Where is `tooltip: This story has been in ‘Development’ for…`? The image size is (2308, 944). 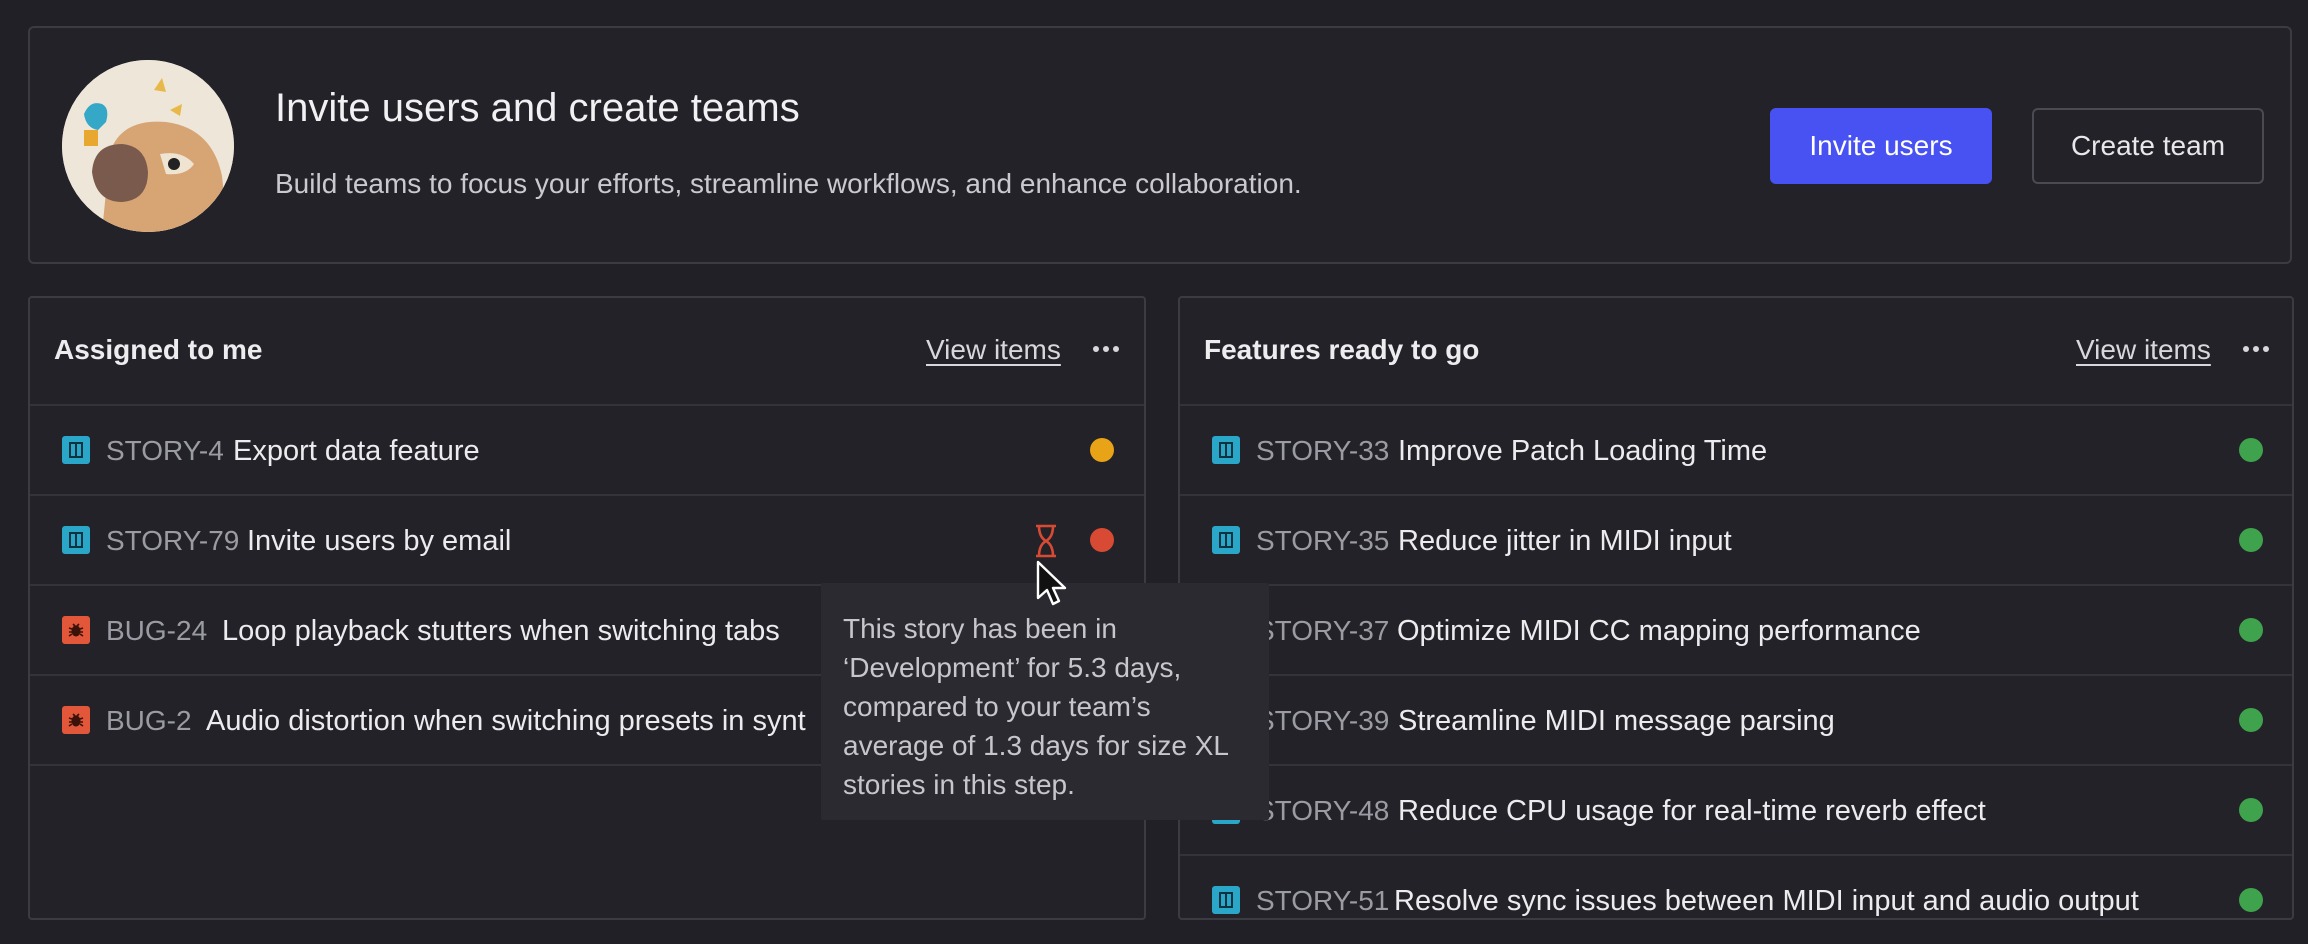 tooltip: This story has been in ‘Development’ for… is located at coordinates (1045, 701).